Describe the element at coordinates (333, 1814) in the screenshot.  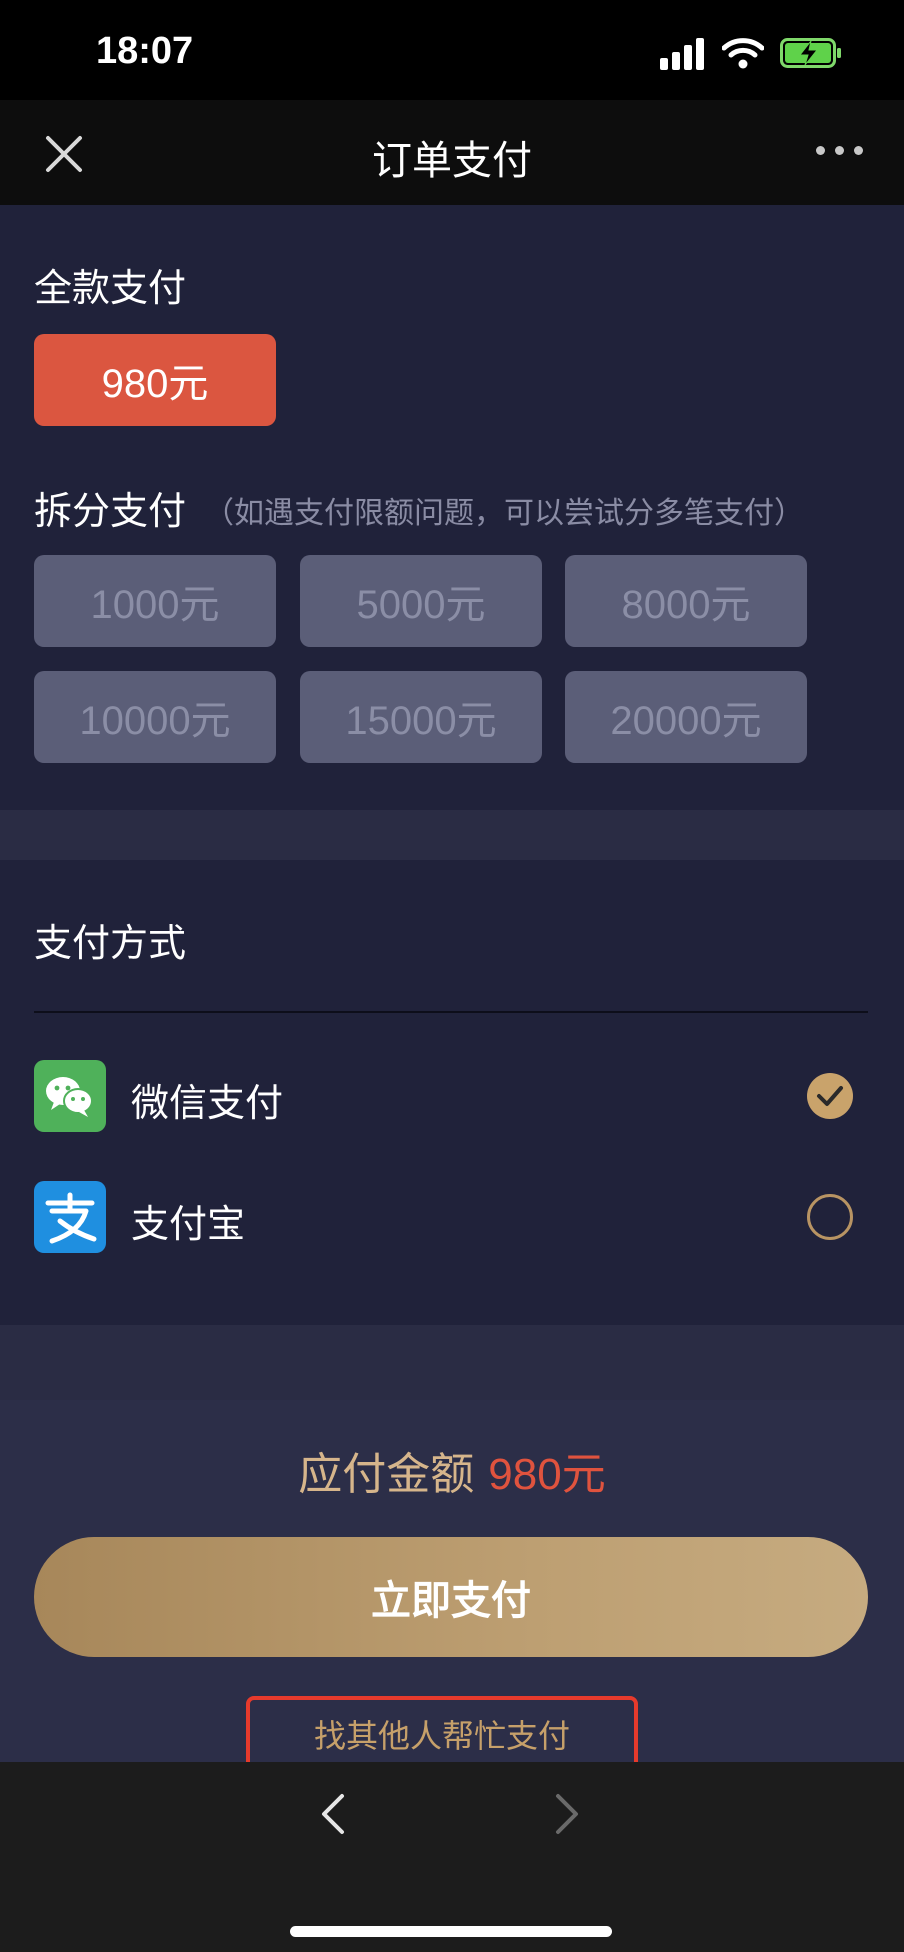
I see `back-arrow-icon` at that location.